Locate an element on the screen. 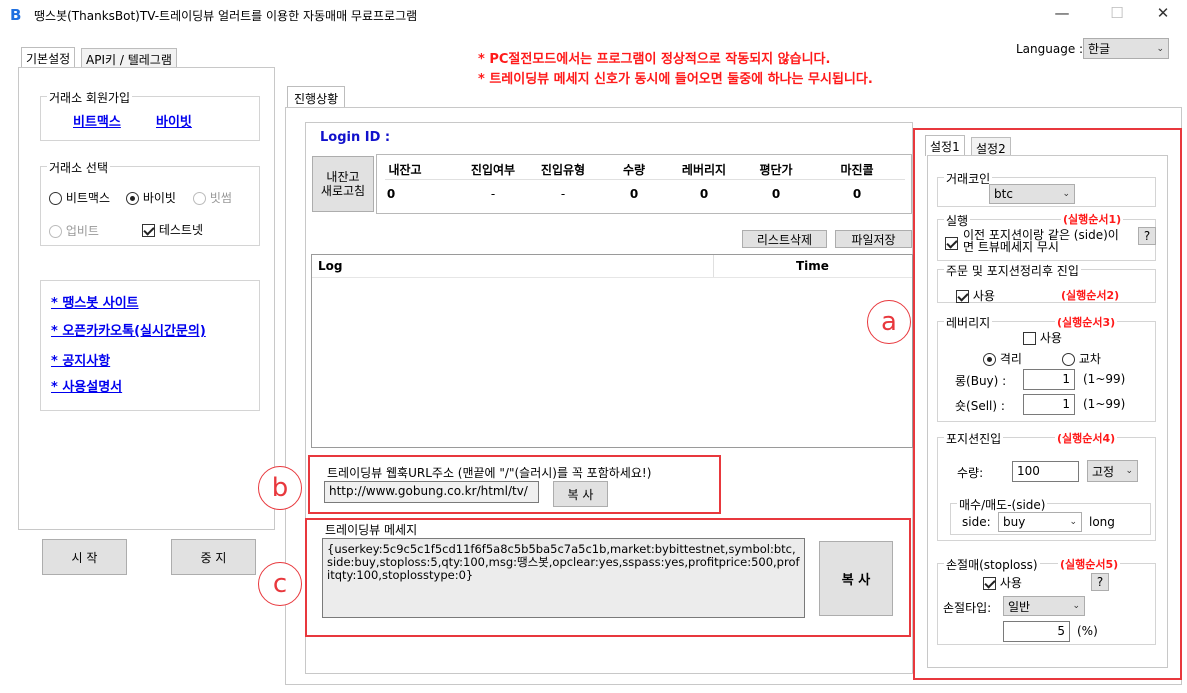 This screenshot has width=1187, height=693. log-header-line is located at coordinates (612, 277).